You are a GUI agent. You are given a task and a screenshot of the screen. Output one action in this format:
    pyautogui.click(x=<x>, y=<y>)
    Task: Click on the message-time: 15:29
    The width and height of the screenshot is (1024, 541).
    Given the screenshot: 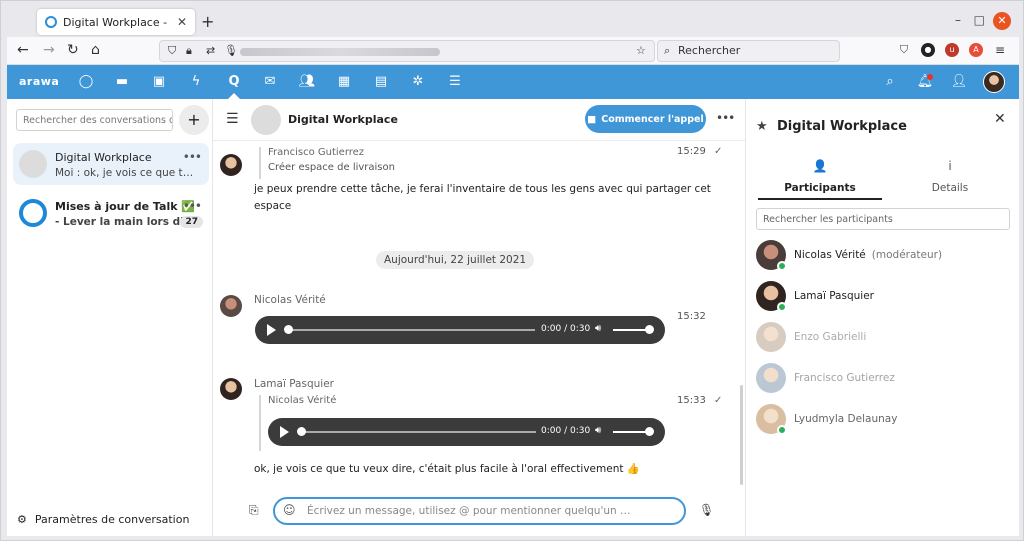 What is the action you would take?
    pyautogui.click(x=691, y=151)
    